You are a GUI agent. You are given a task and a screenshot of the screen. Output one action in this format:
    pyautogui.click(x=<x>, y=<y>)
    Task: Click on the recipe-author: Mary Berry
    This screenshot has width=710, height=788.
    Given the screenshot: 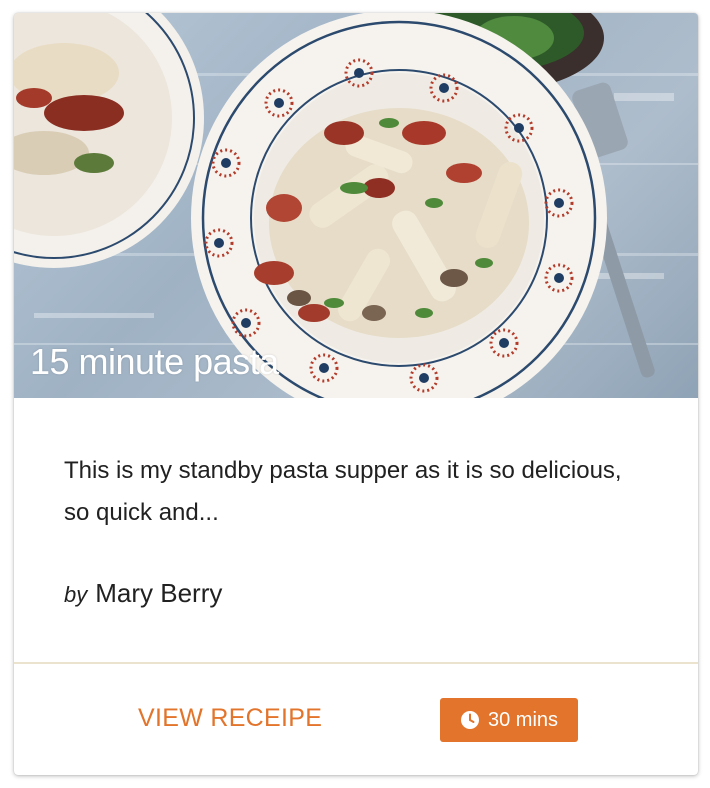 What is the action you would take?
    pyautogui.click(x=159, y=593)
    